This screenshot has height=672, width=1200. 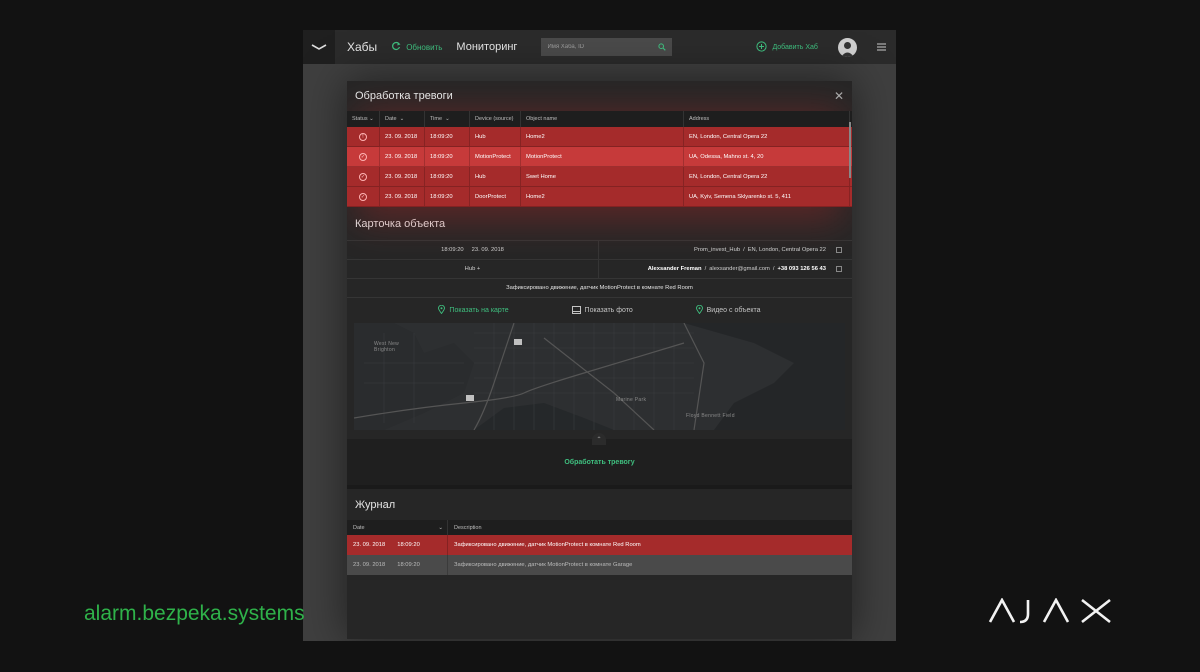 I want to click on video-button: Видео с объекта, so click(x=728, y=310).